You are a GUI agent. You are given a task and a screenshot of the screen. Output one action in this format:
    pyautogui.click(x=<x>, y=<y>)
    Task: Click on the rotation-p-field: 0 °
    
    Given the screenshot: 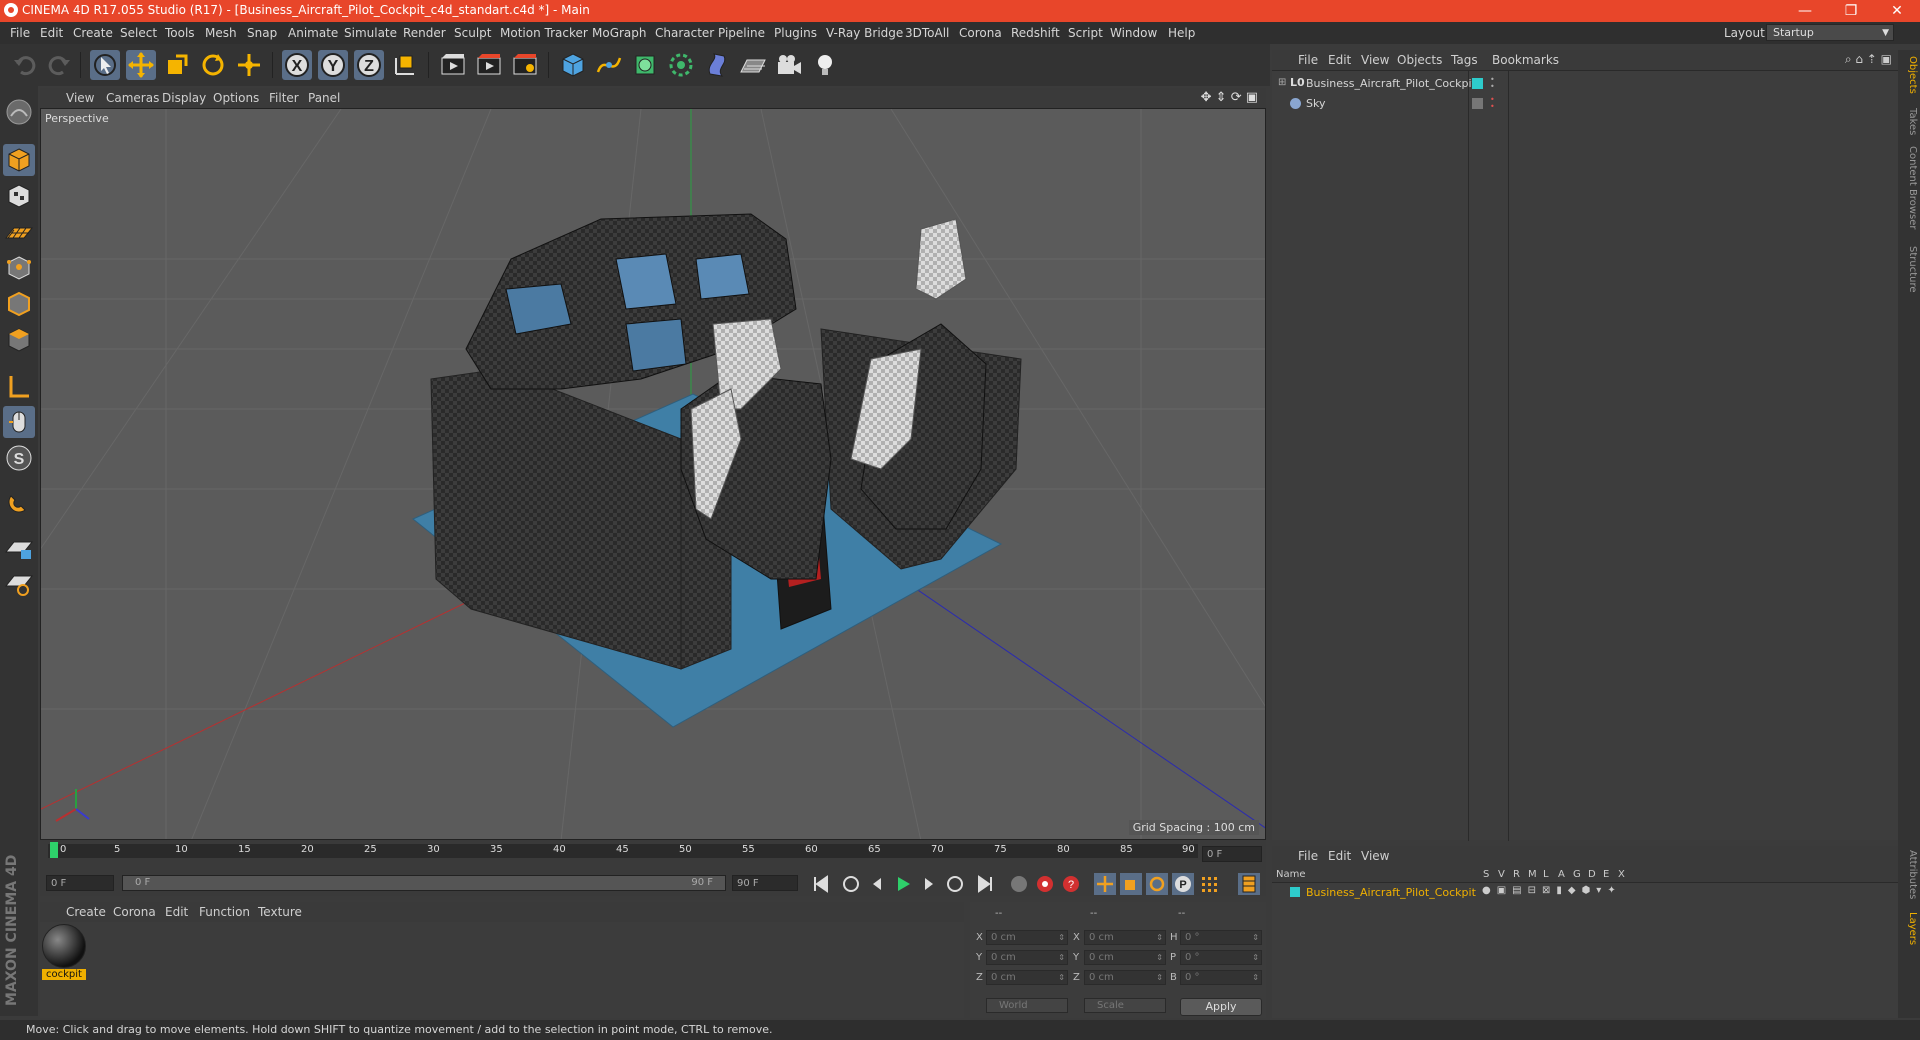 What is the action you would take?
    pyautogui.click(x=1221, y=957)
    